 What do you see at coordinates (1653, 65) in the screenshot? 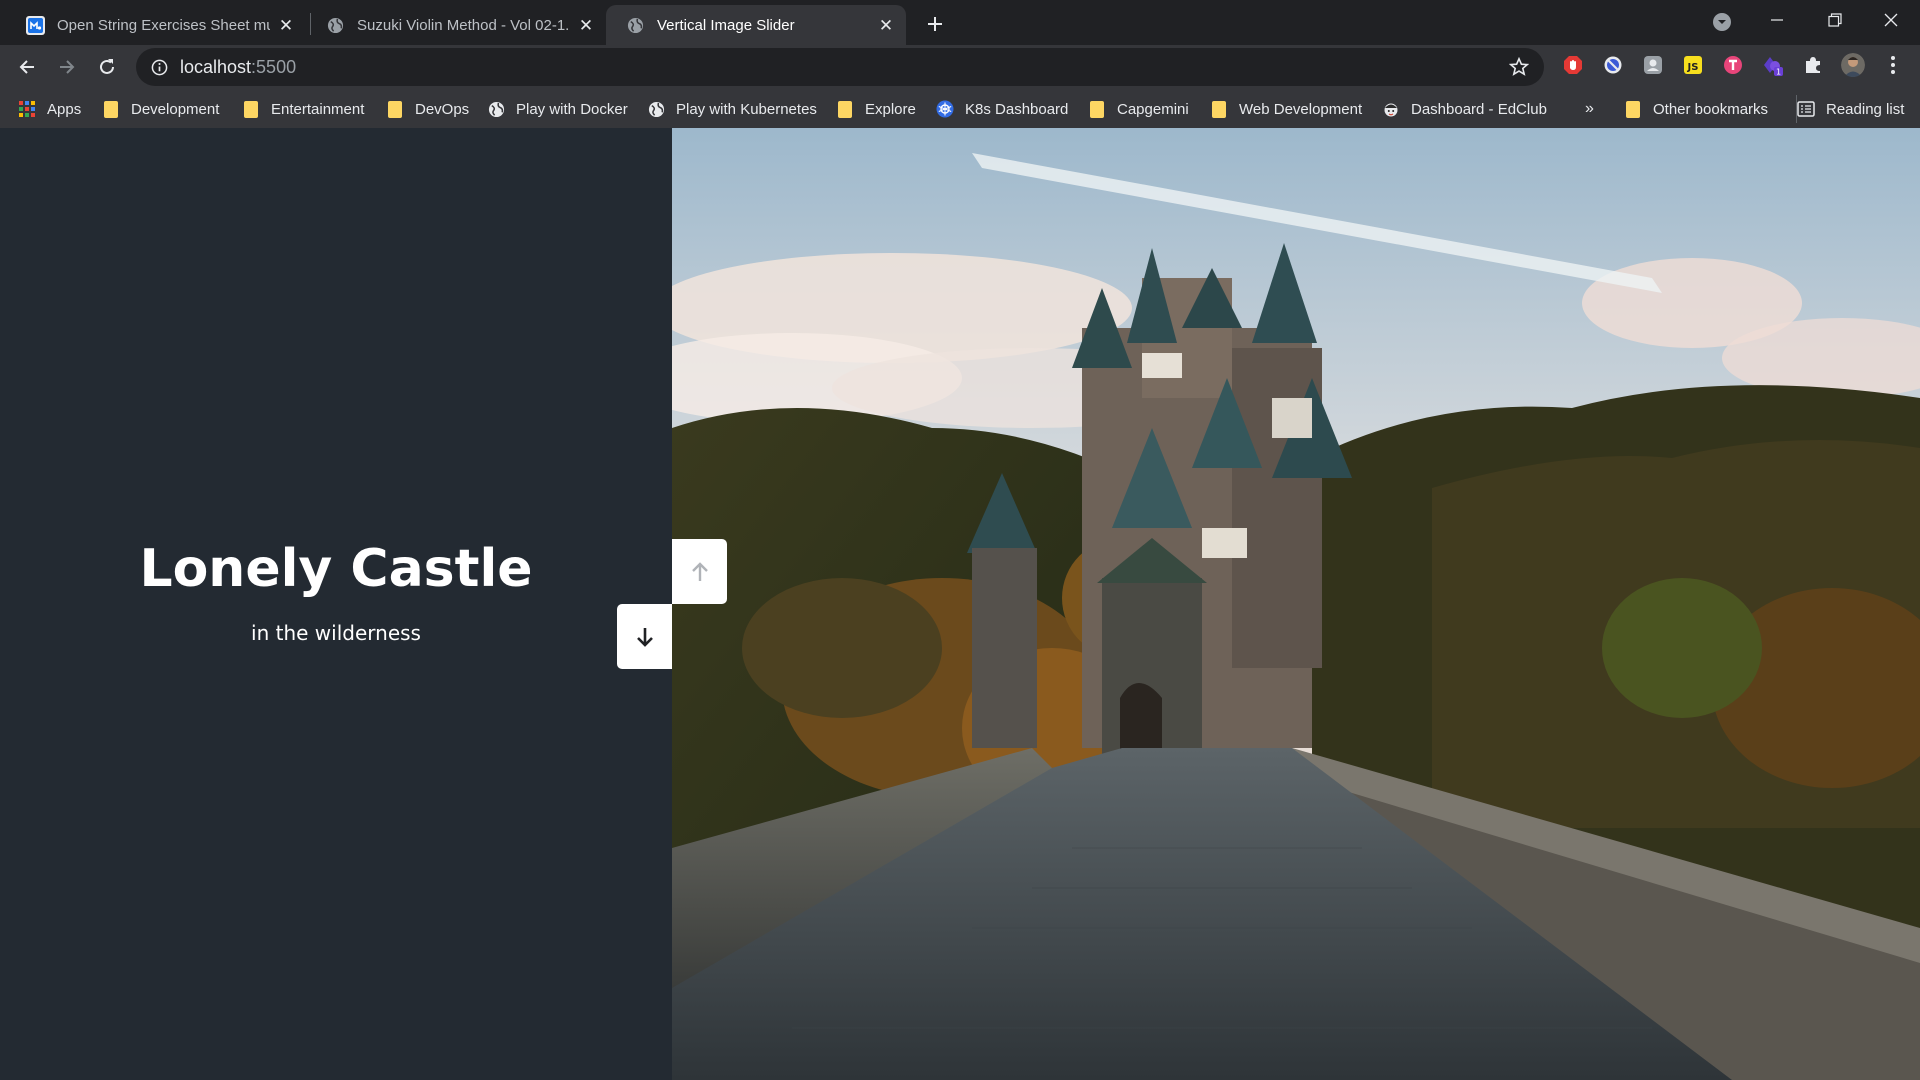
I see `profile-extension-icon` at bounding box center [1653, 65].